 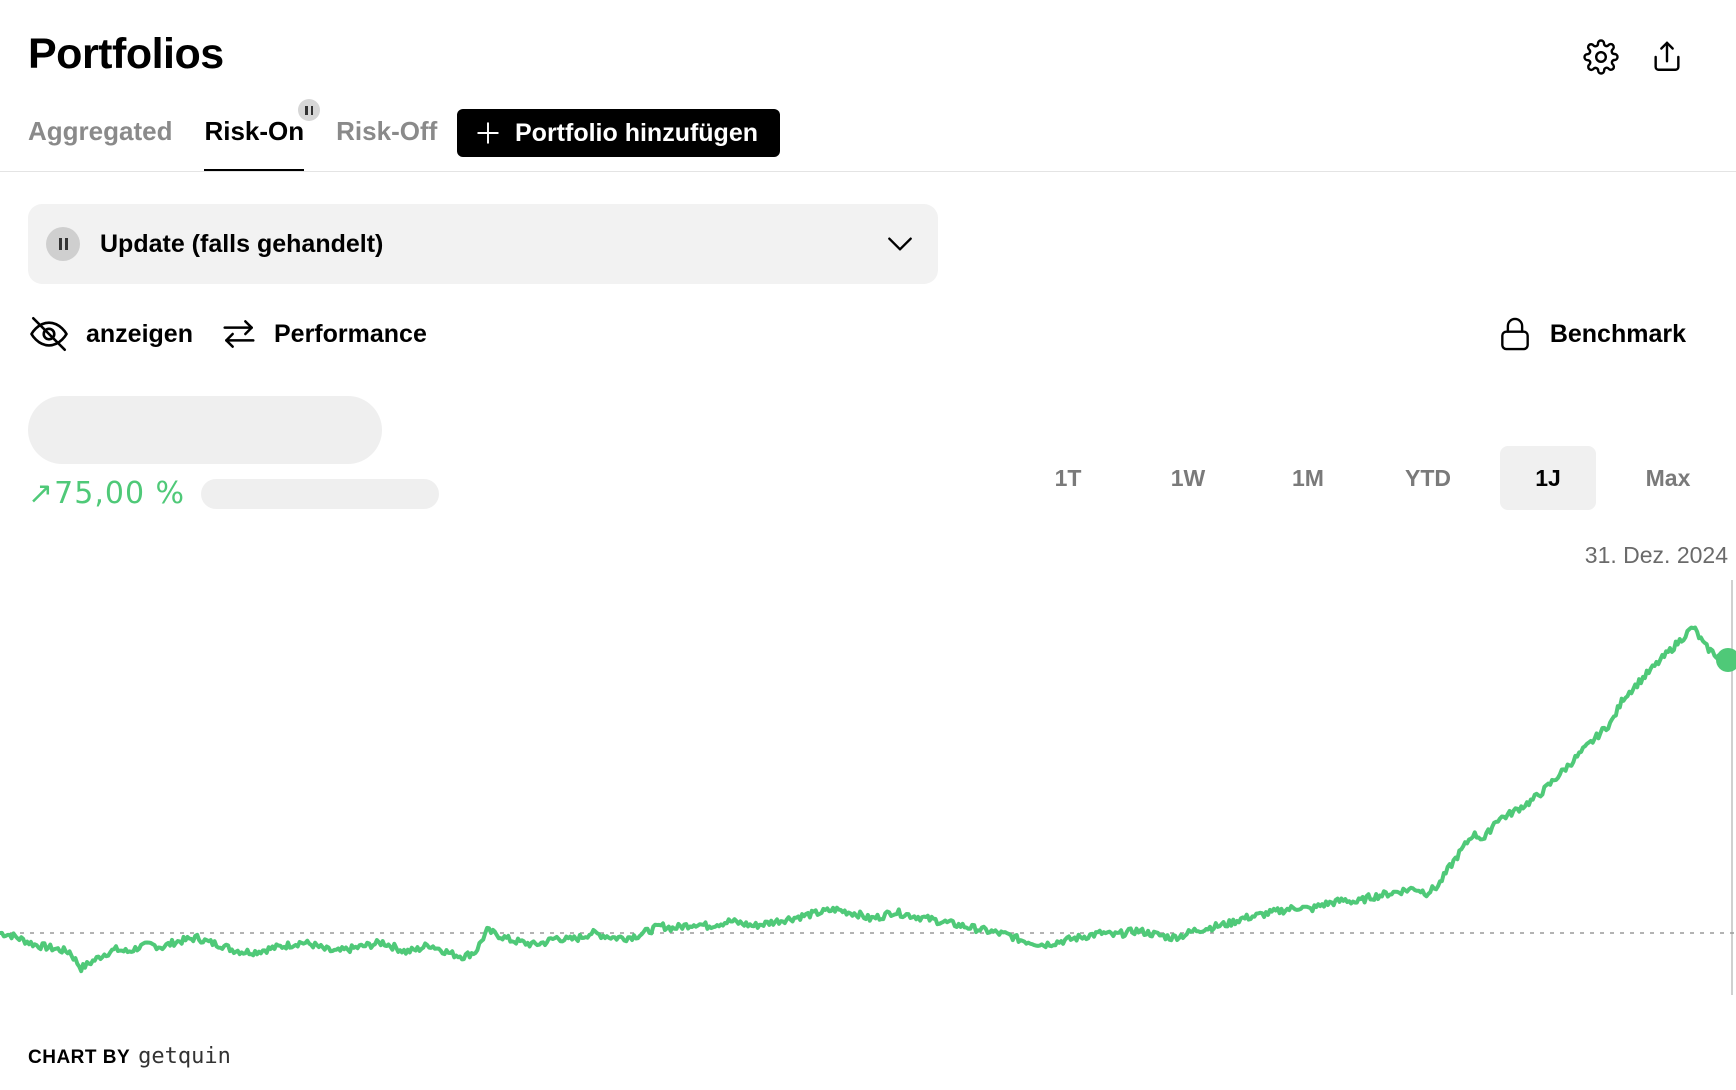 I want to click on paused-badge, so click(x=309, y=110).